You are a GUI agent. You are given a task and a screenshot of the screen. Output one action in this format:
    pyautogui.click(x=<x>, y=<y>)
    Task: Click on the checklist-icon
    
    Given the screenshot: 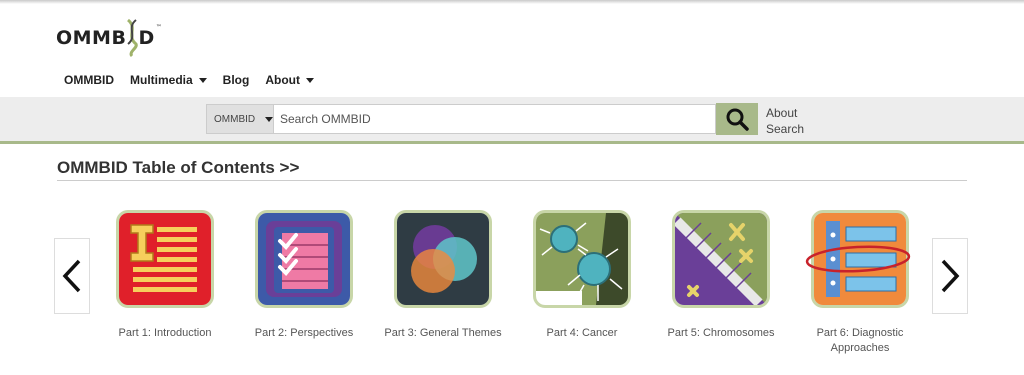 What is the action you would take?
    pyautogui.click(x=304, y=259)
    